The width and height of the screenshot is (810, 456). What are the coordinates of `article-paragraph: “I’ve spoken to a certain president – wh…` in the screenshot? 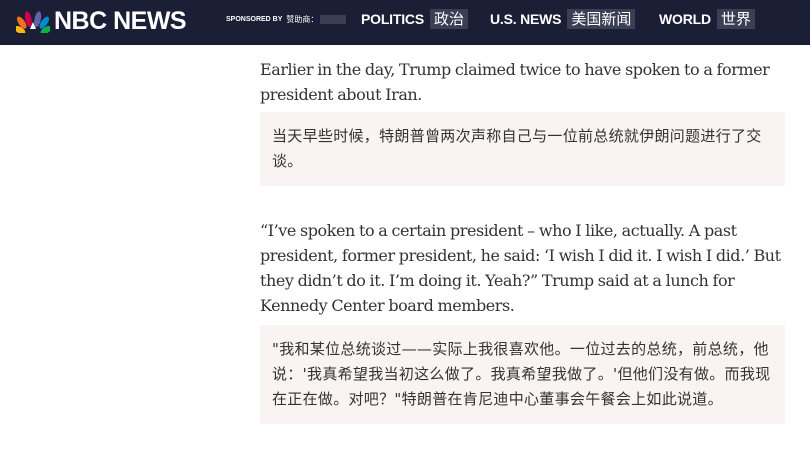 It's located at (520, 268).